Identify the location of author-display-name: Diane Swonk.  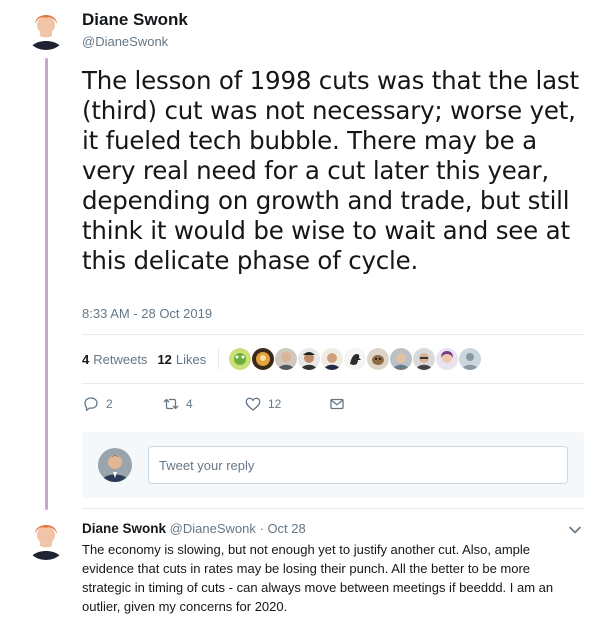
(135, 20).